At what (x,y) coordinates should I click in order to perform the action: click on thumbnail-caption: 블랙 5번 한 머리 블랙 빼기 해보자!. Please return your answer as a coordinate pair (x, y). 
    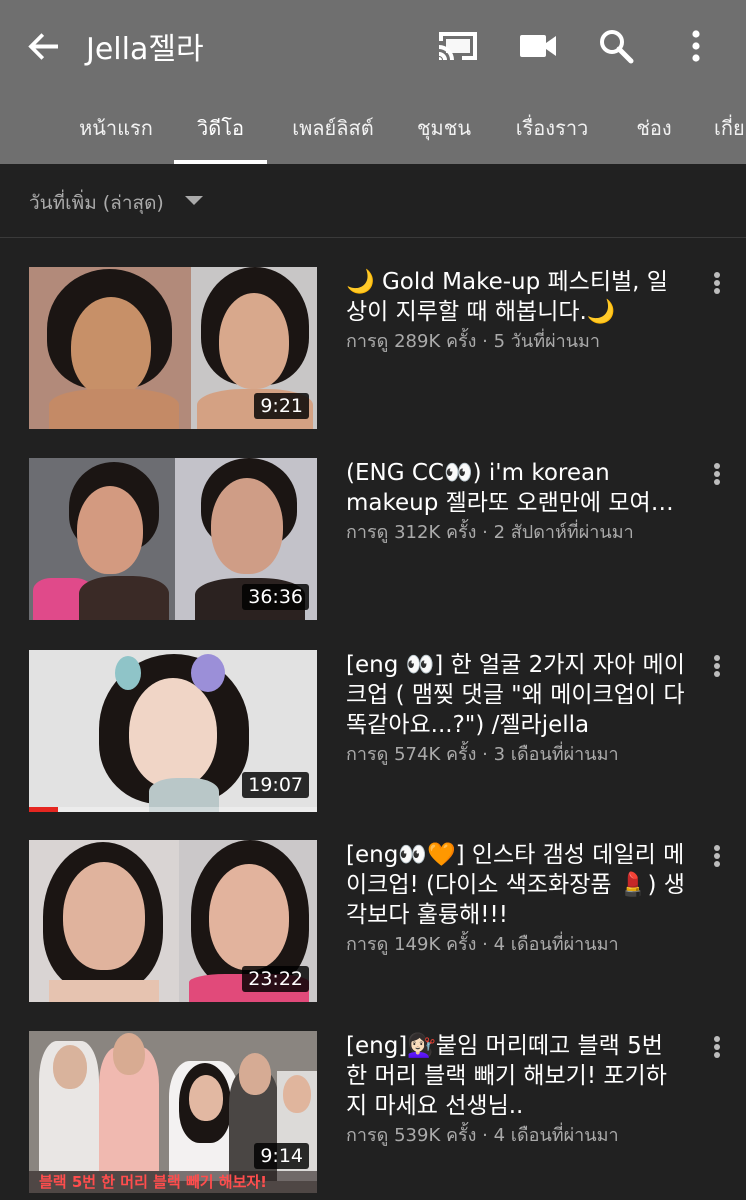
    Looking at the image, I should click on (173, 1182).